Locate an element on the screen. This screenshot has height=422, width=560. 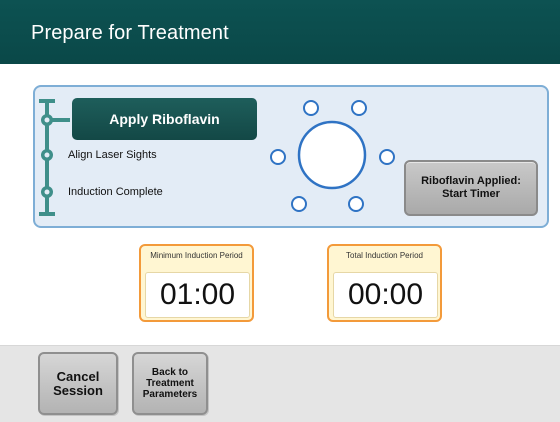
step-apply-riboflavin: Apply Riboflavin is located at coordinates (164, 119).